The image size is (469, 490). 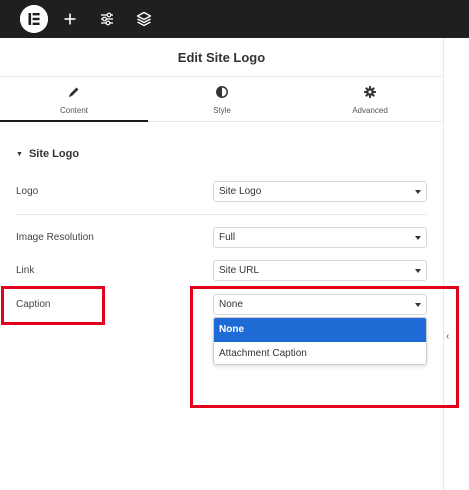 I want to click on gear-icon, so click(x=370, y=92).